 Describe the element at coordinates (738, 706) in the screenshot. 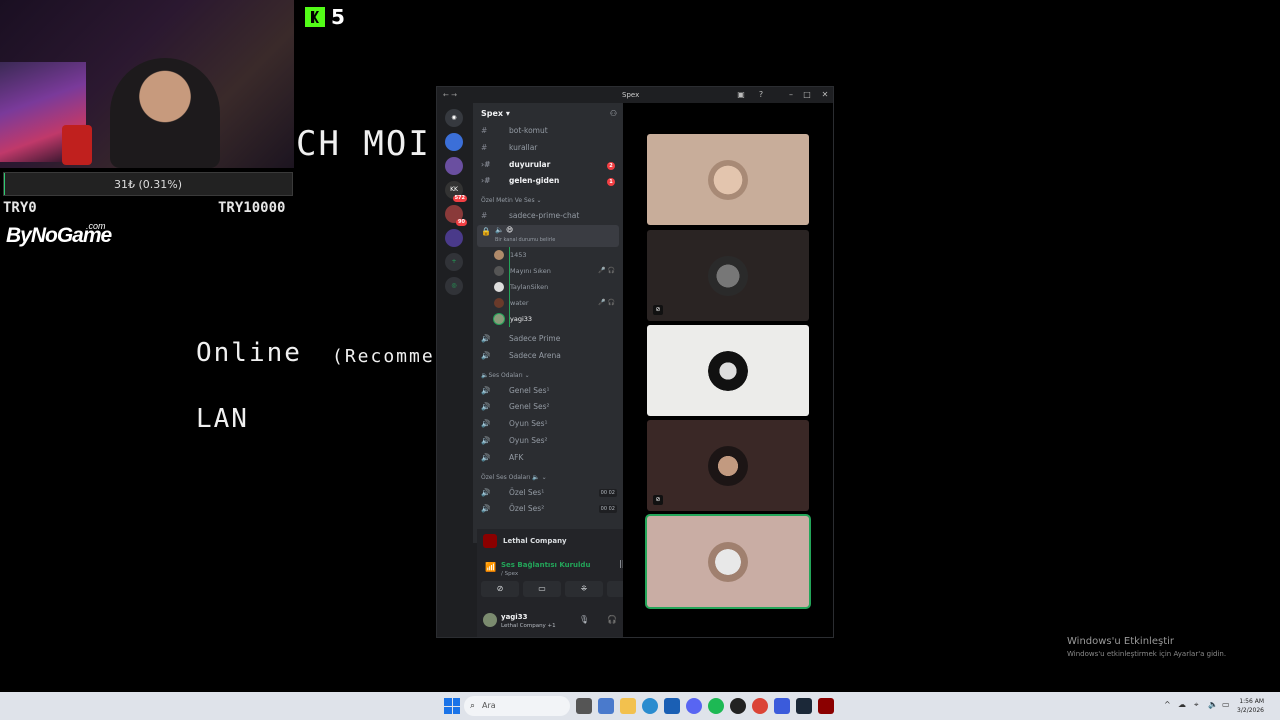

I see `obs-icon` at that location.